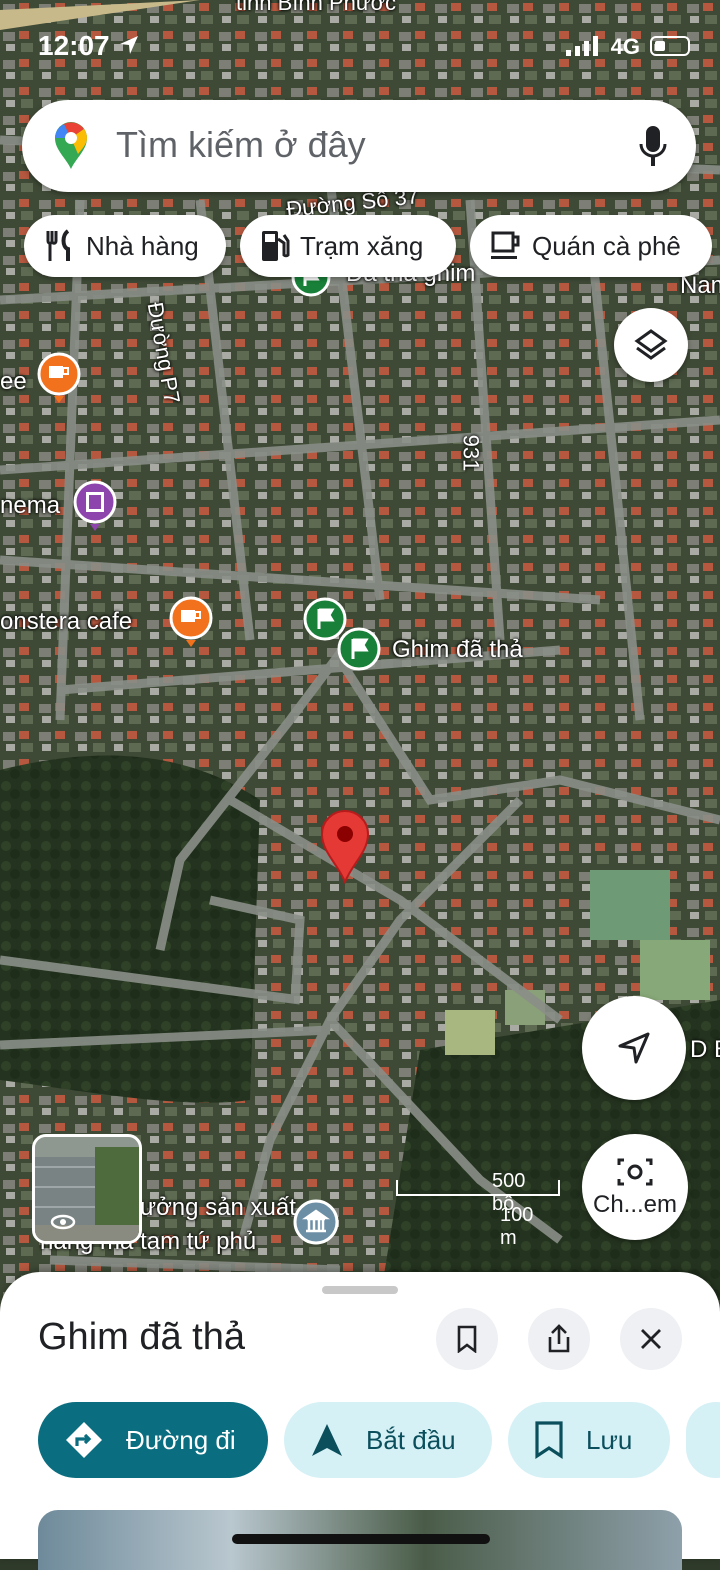 The width and height of the screenshot is (720, 1570). What do you see at coordinates (66, 621) in the screenshot?
I see `map-label-monstera: onstera cafe` at bounding box center [66, 621].